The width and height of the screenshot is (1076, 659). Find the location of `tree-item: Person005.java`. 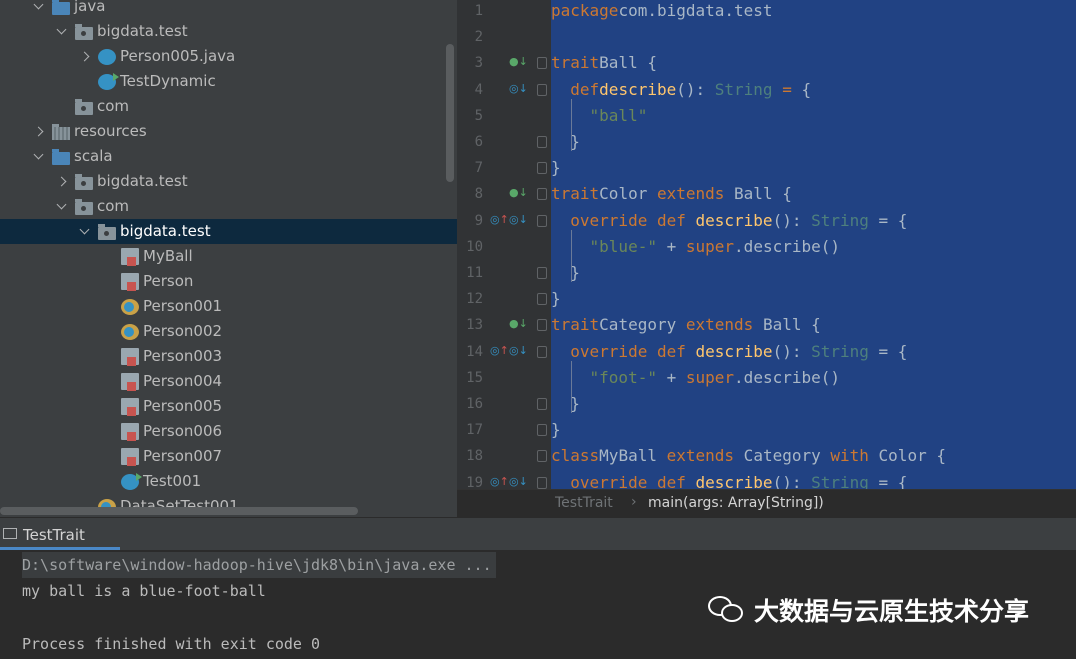

tree-item: Person005.java is located at coordinates (228, 56).